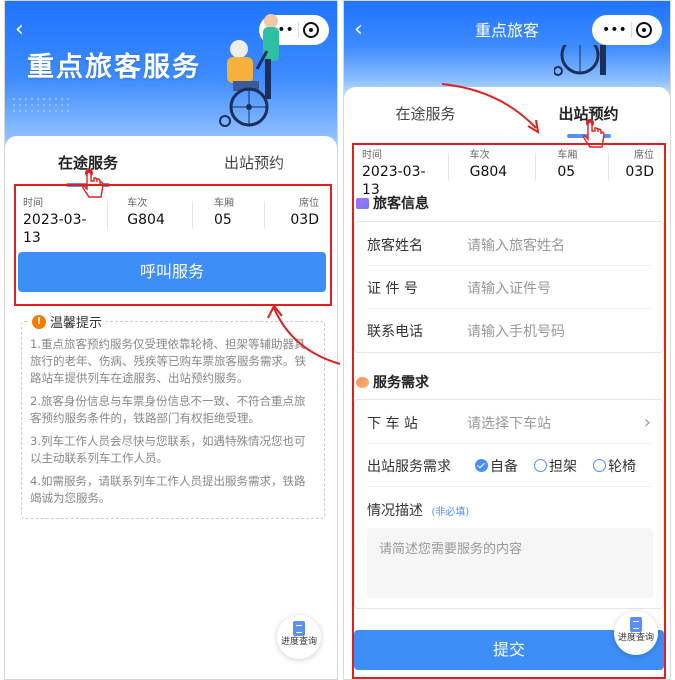 The height and width of the screenshot is (680, 675). I want to click on page-title: 重点旅客服务, so click(114, 67).